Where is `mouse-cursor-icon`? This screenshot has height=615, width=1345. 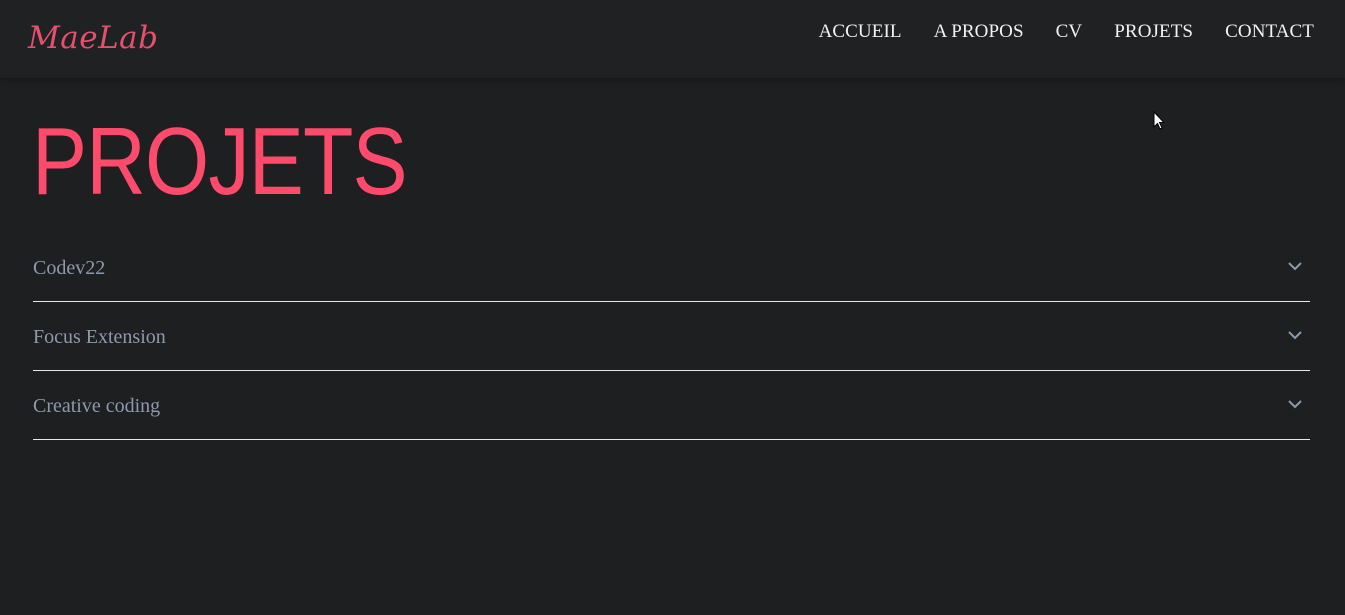
mouse-cursor-icon is located at coordinates (1159, 120).